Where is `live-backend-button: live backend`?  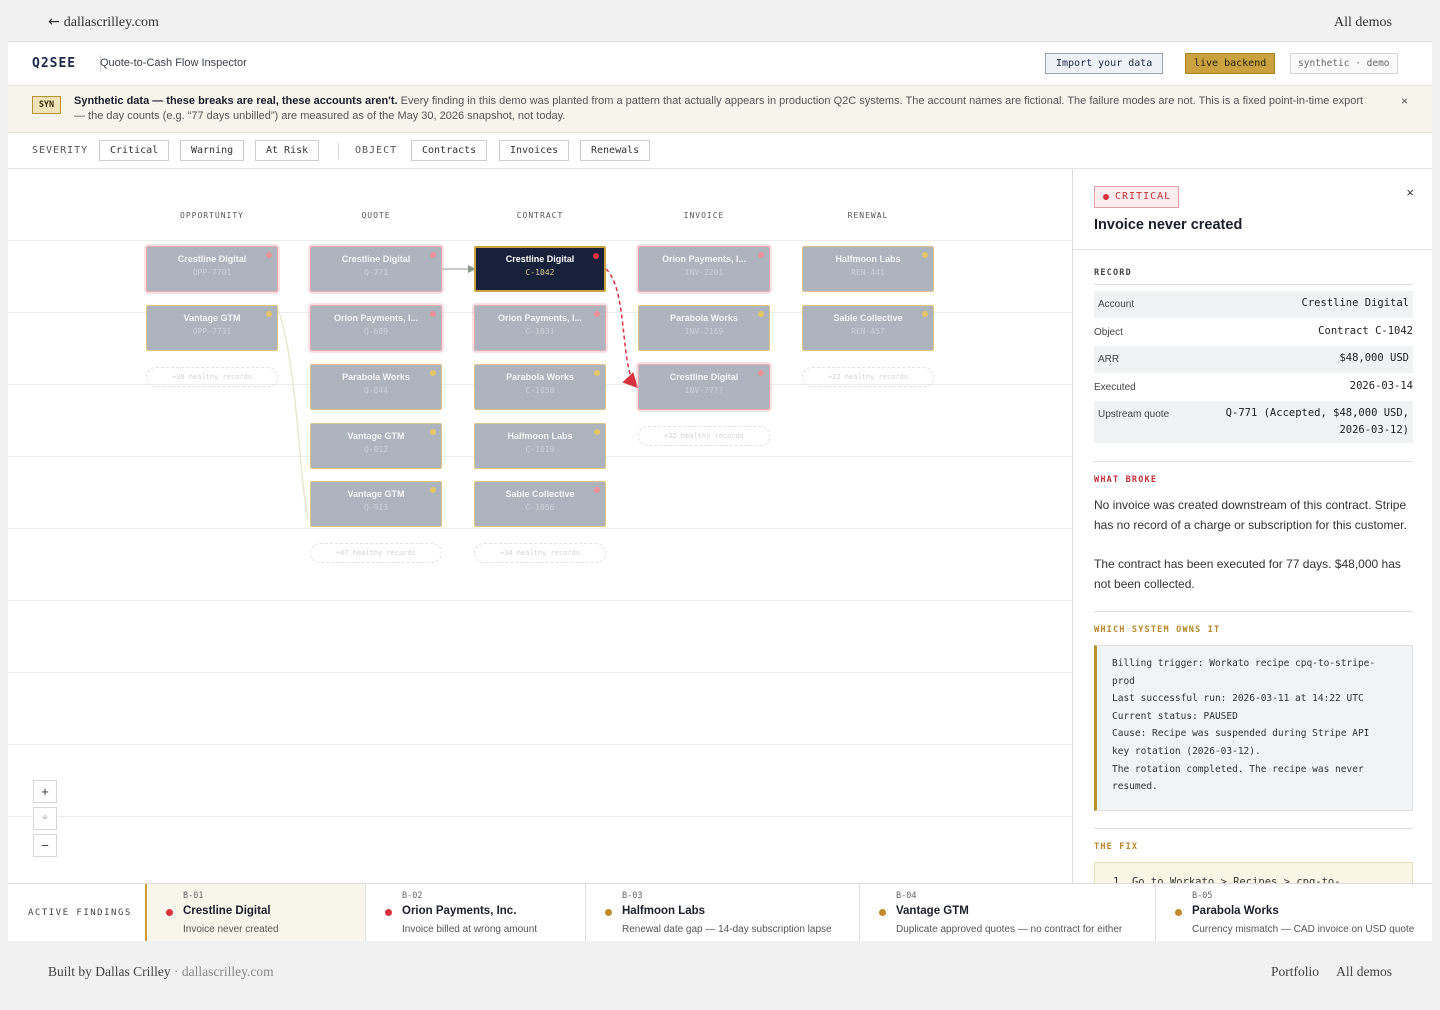
live-backend-button: live backend is located at coordinates (1230, 63).